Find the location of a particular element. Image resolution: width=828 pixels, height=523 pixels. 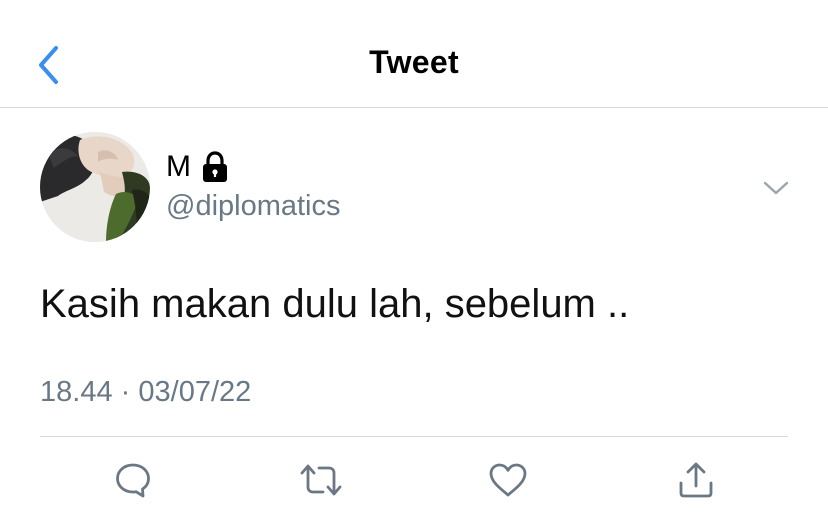

user-display-name: M is located at coordinates (198, 167).